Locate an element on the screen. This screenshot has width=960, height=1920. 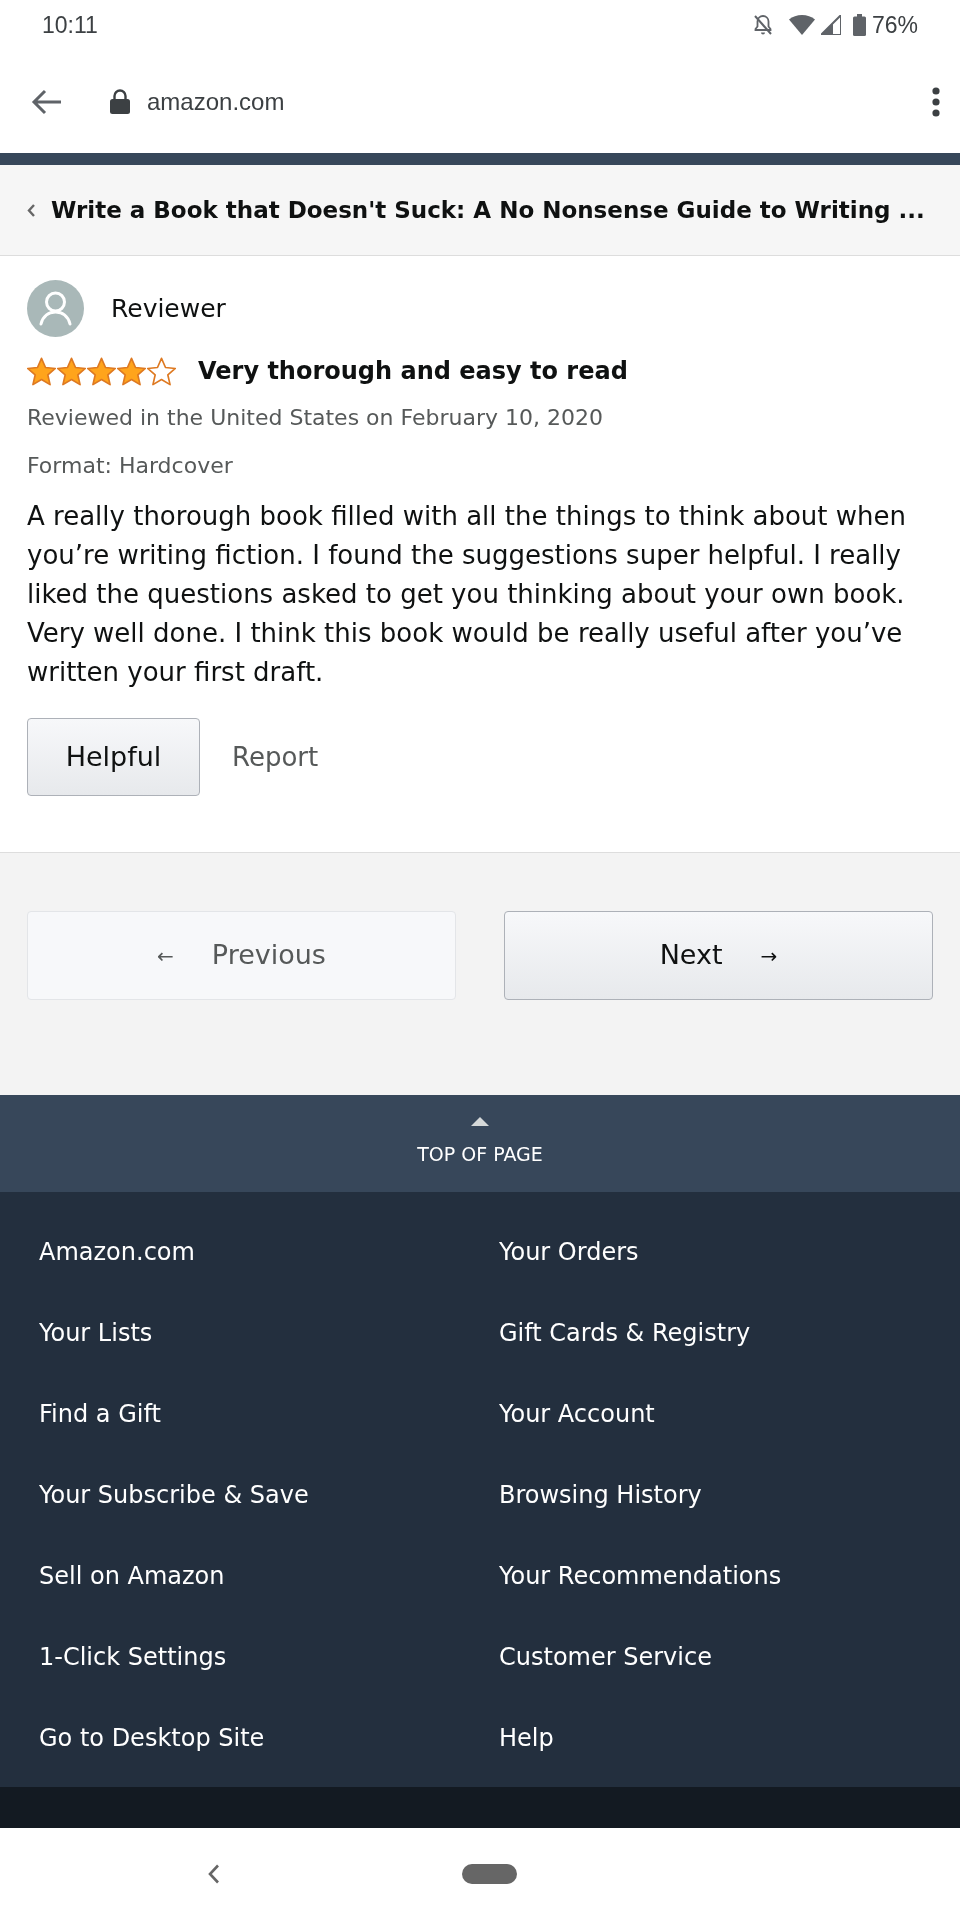
review-format: Format: Hardcover is located at coordinates (130, 466).